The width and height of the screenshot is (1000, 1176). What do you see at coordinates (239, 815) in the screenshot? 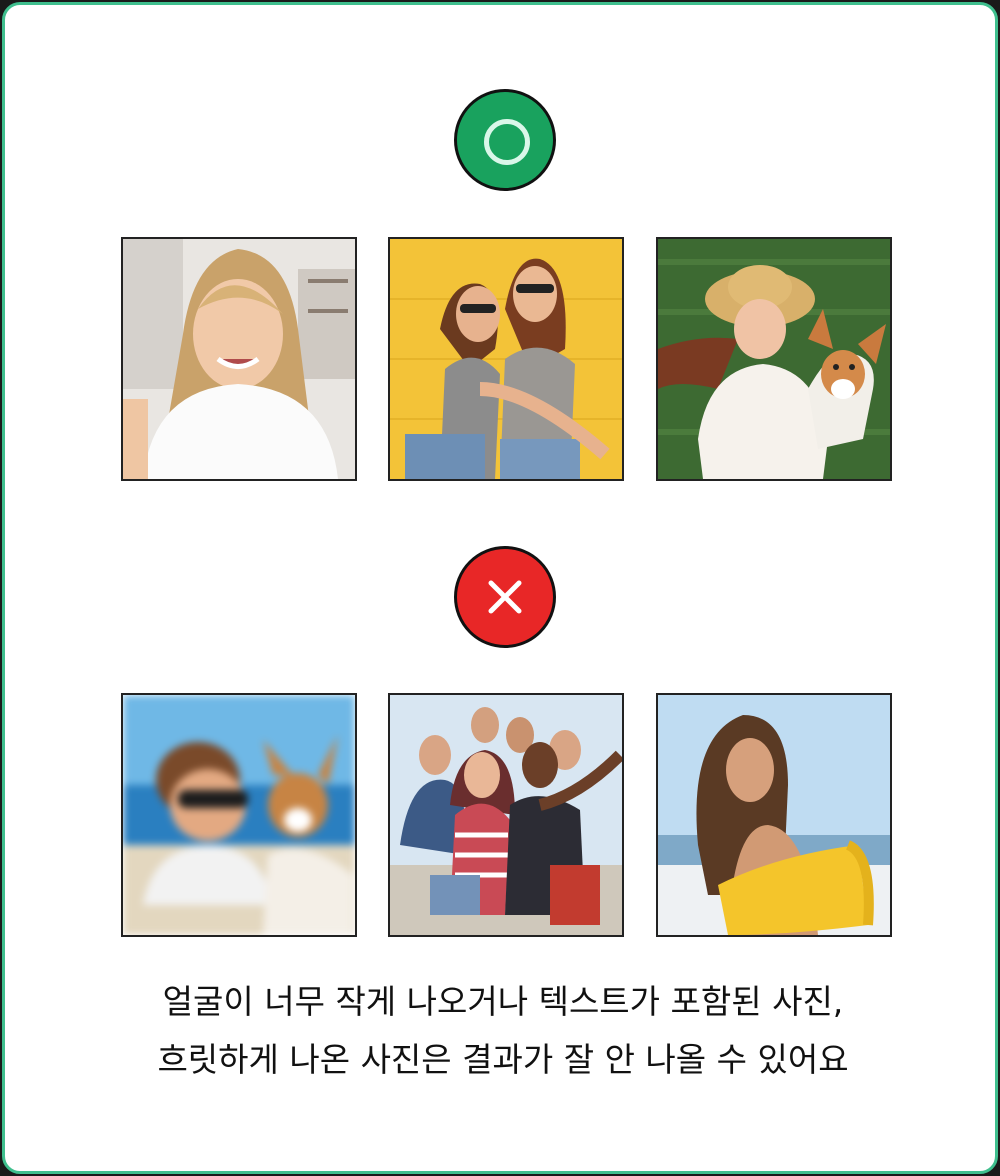
I see `blurry-boy-with-dog-photo` at bounding box center [239, 815].